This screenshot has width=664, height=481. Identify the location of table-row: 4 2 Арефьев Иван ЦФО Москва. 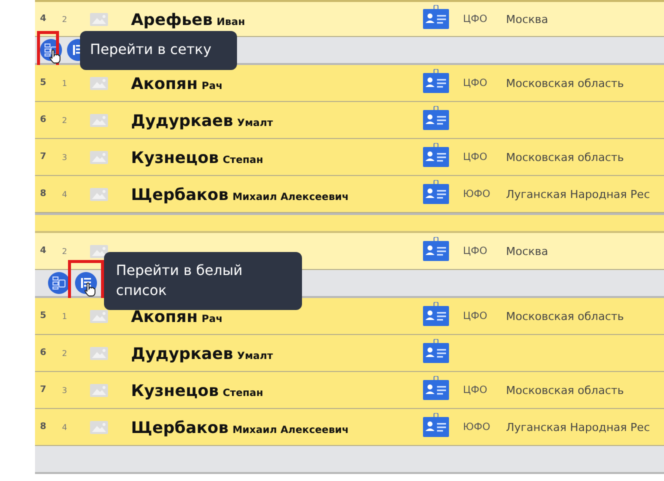
(349, 18).